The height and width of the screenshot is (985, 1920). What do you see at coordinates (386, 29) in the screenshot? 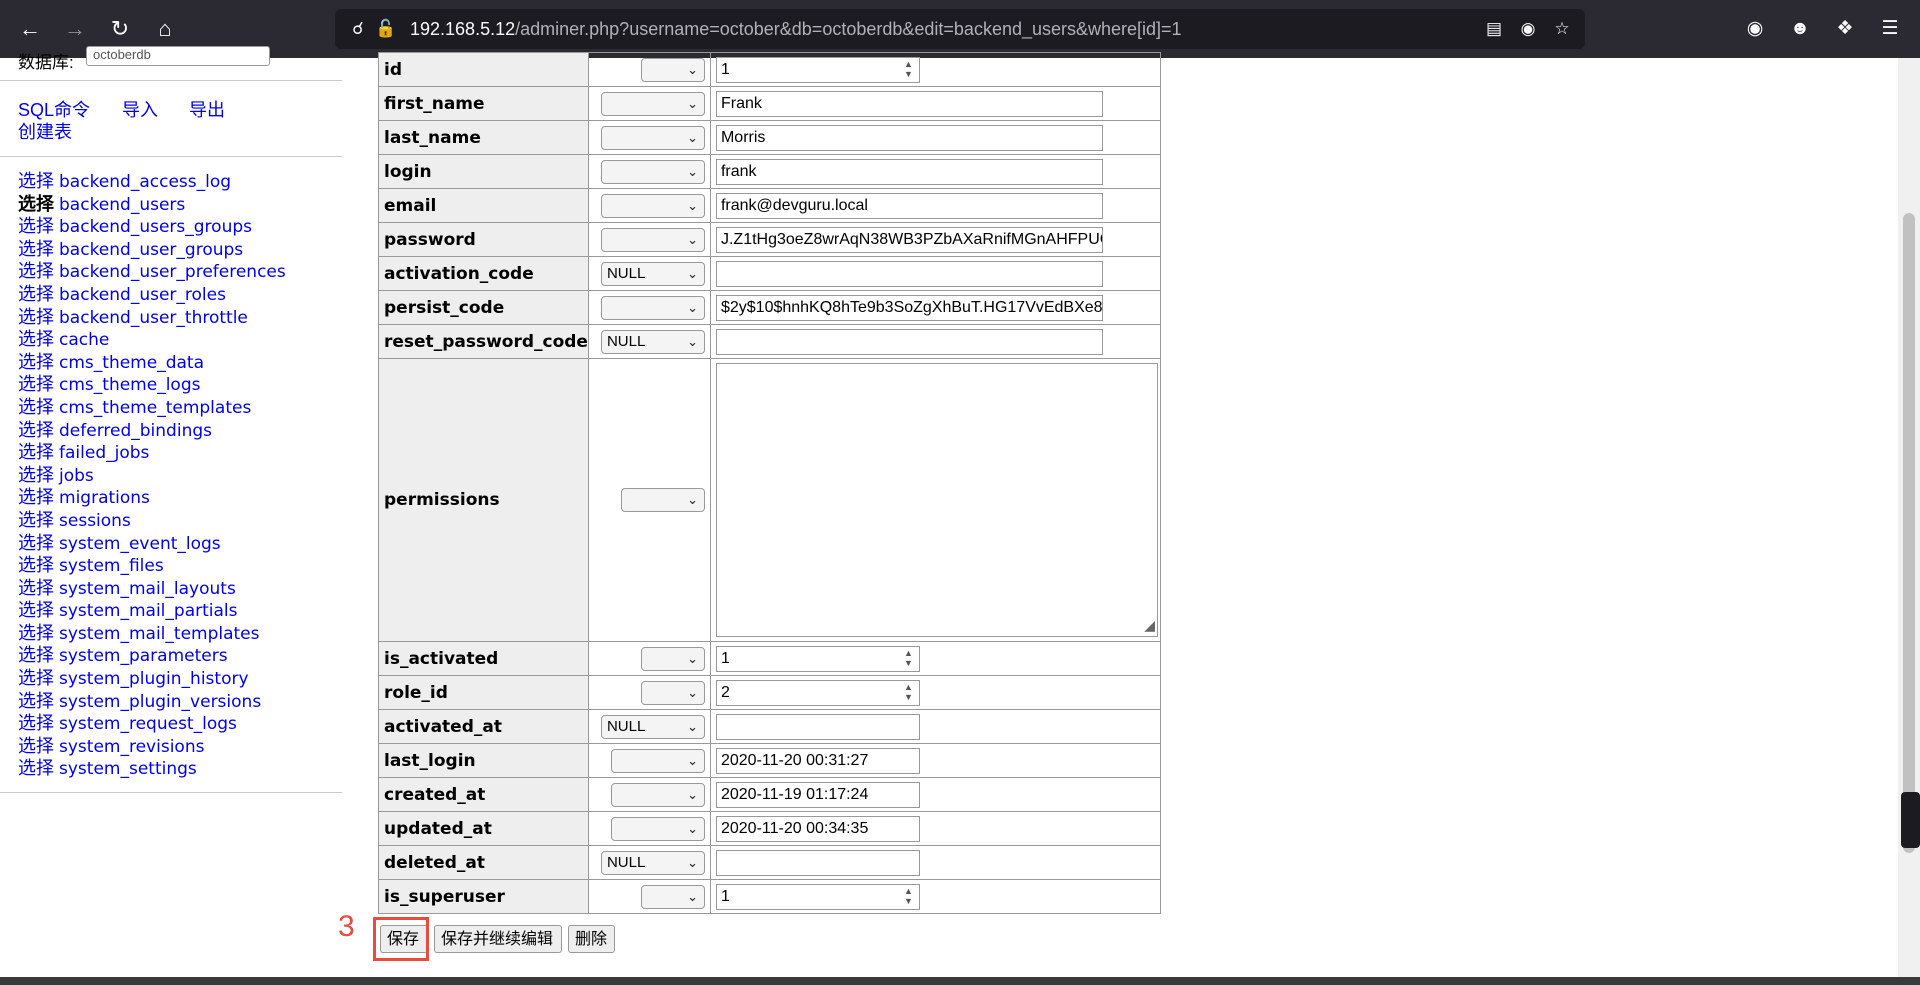
I see `lock-insecure-icon: 🔓` at bounding box center [386, 29].